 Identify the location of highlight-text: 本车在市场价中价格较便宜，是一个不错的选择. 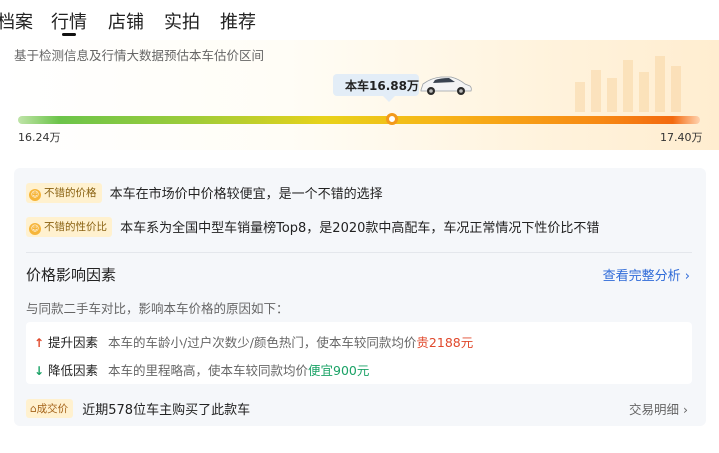
(246, 194).